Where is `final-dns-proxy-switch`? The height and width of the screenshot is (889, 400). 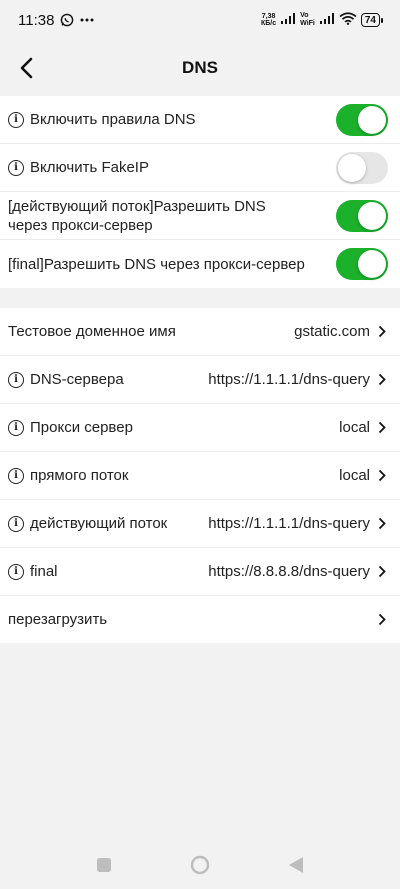 final-dns-proxy-switch is located at coordinates (362, 264).